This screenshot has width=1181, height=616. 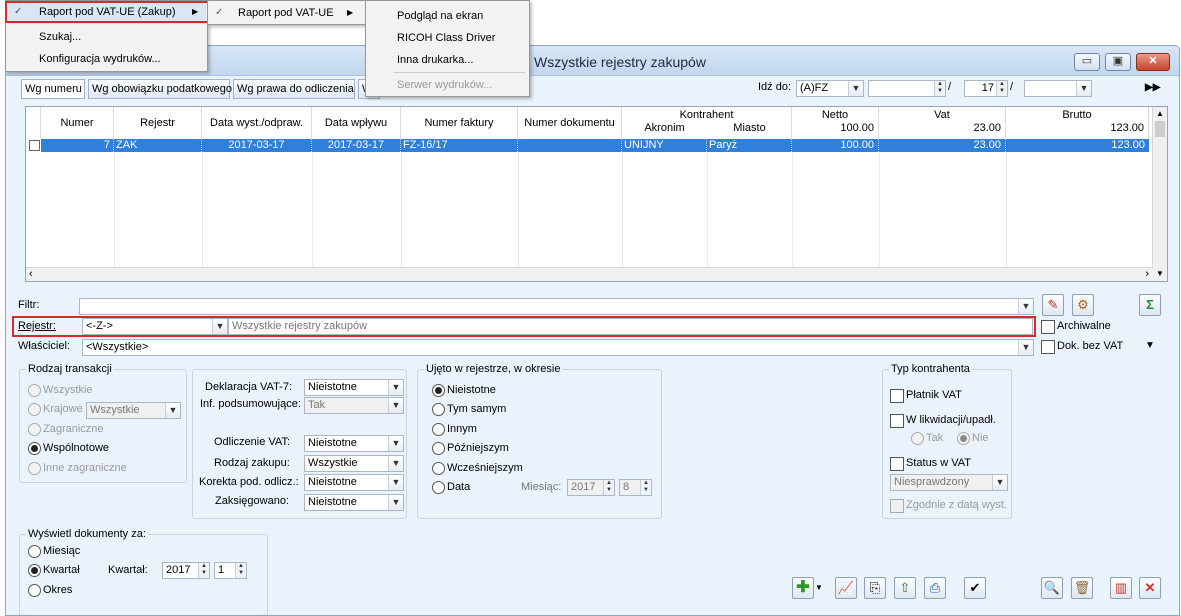 I want to click on scroll-right-icon: ›, so click(x=1147, y=274).